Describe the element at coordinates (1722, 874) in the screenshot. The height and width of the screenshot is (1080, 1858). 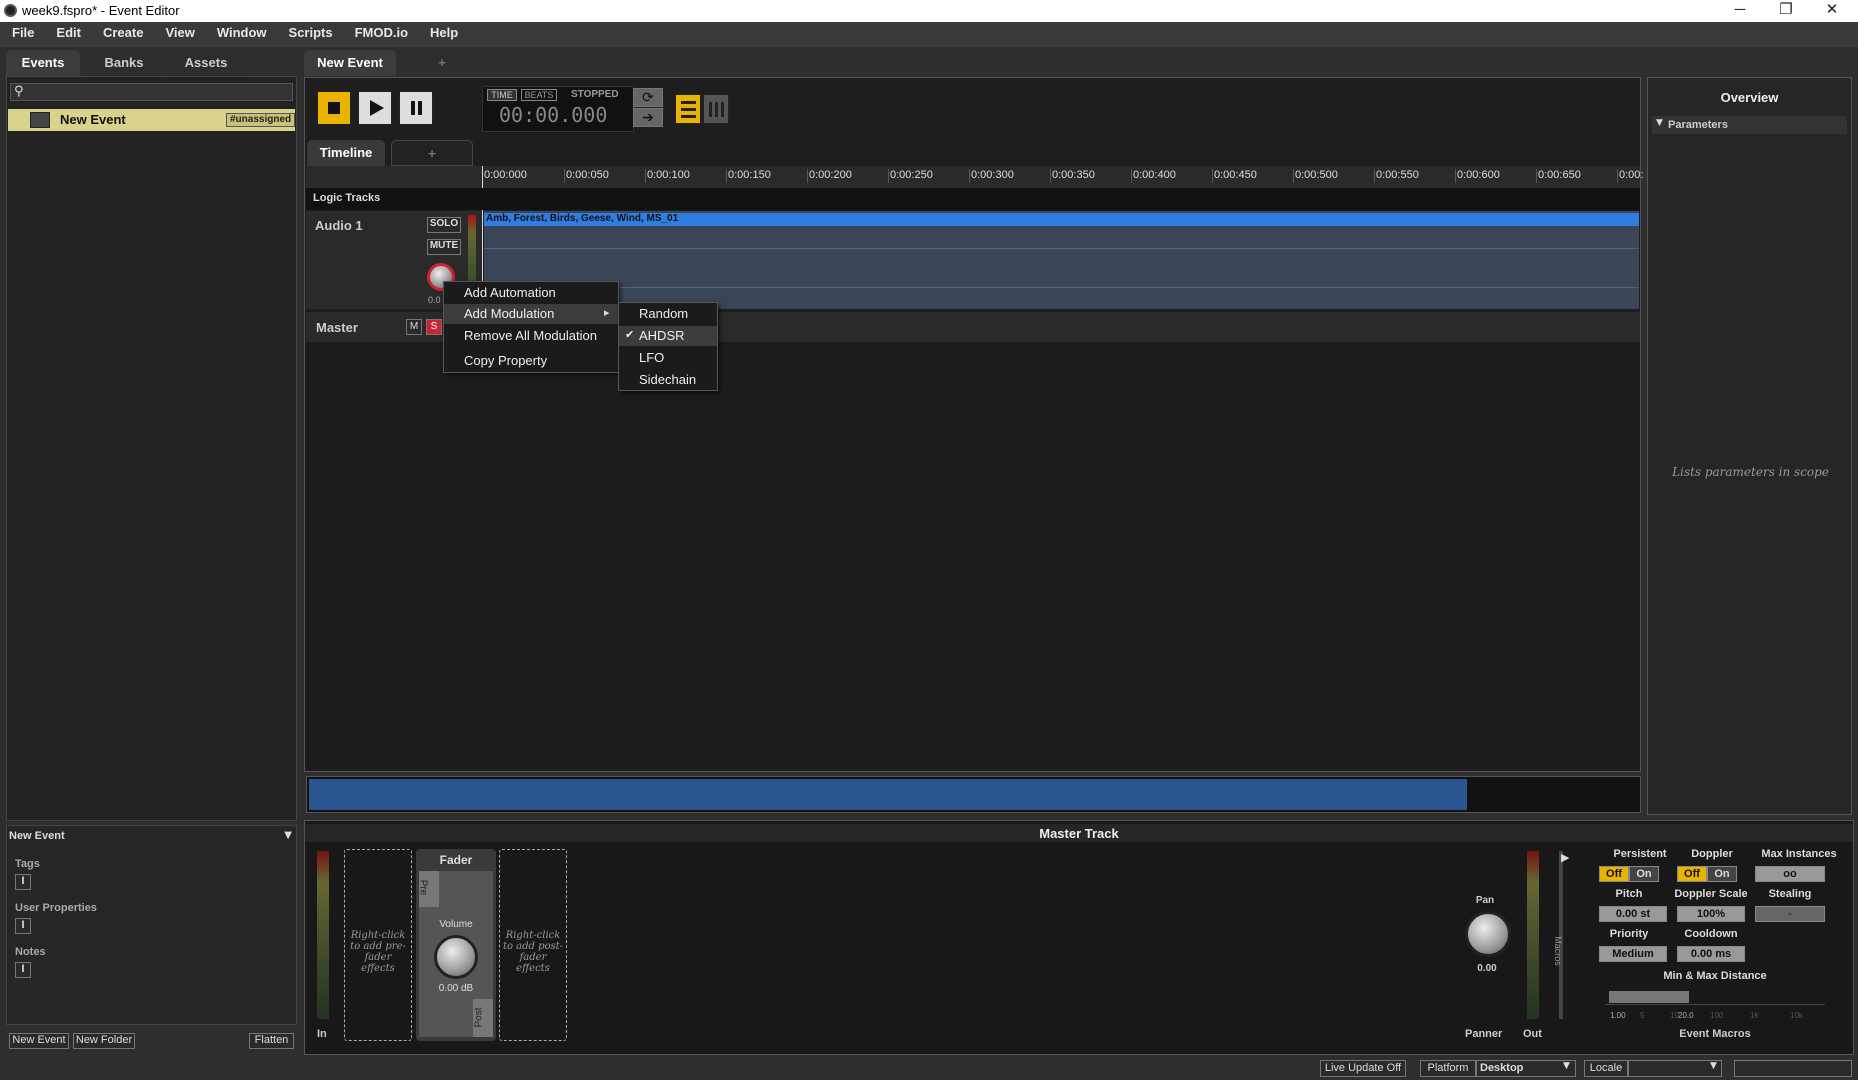
I see `doppler-on-button: On` at that location.